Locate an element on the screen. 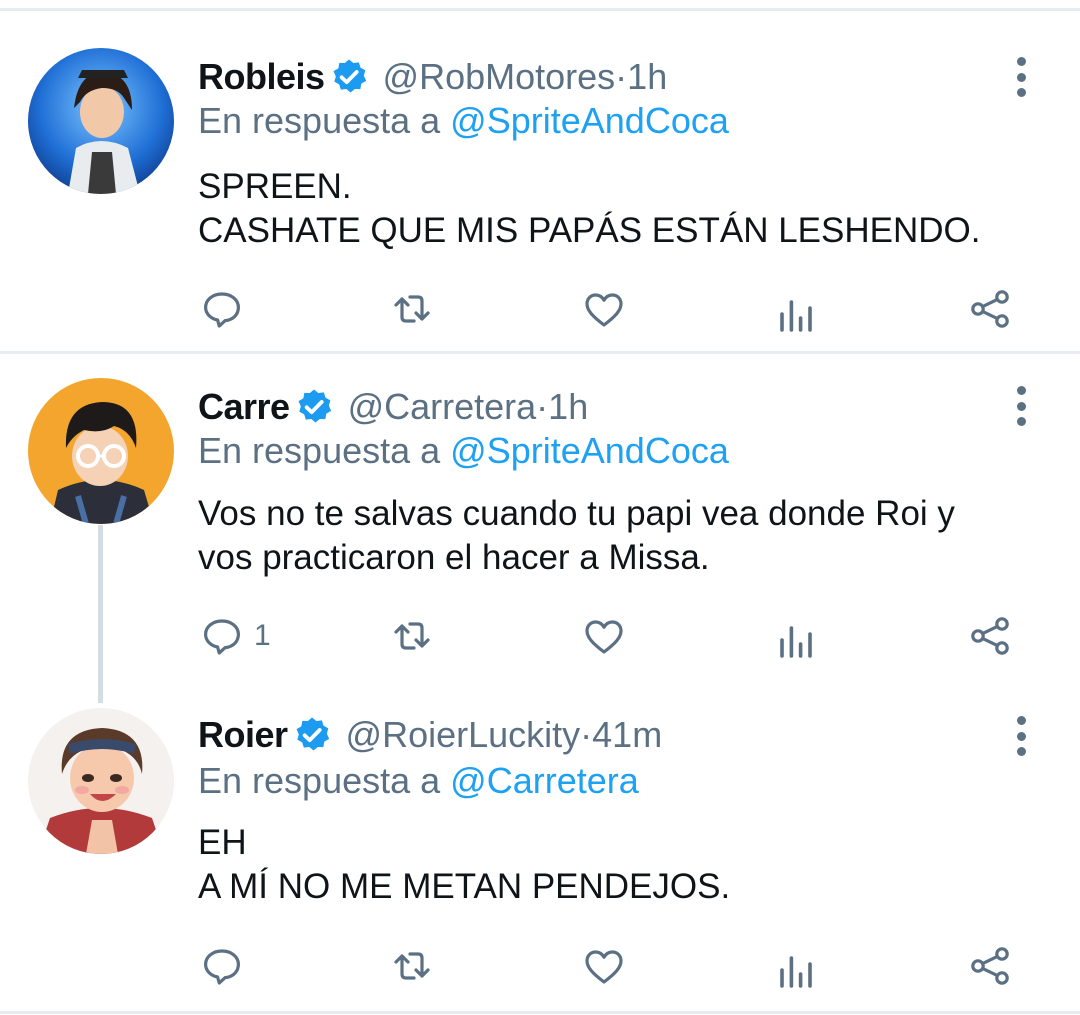  reply-context: En respuesta a @Carretera is located at coordinates (418, 781).